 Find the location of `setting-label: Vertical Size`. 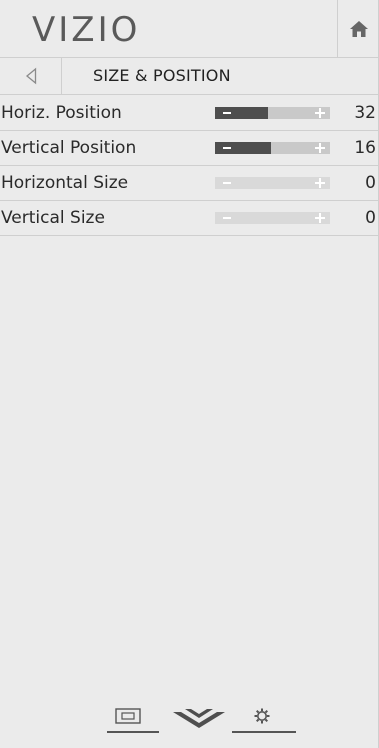

setting-label: Vertical Size is located at coordinates (53, 218).